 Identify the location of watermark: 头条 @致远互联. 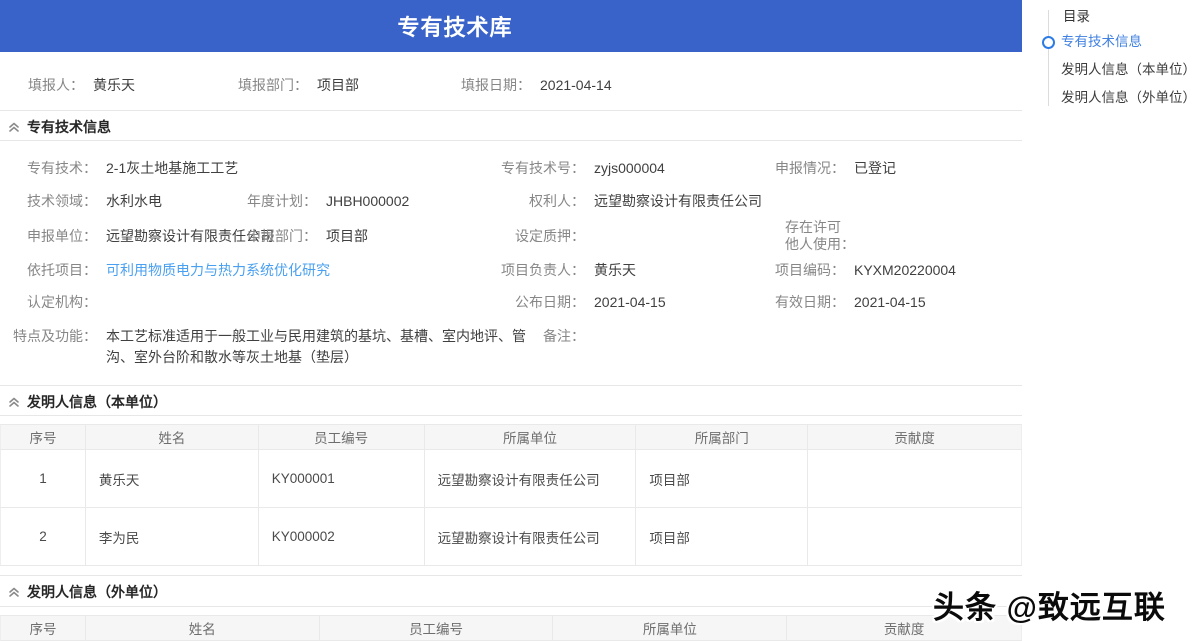
(1049, 607).